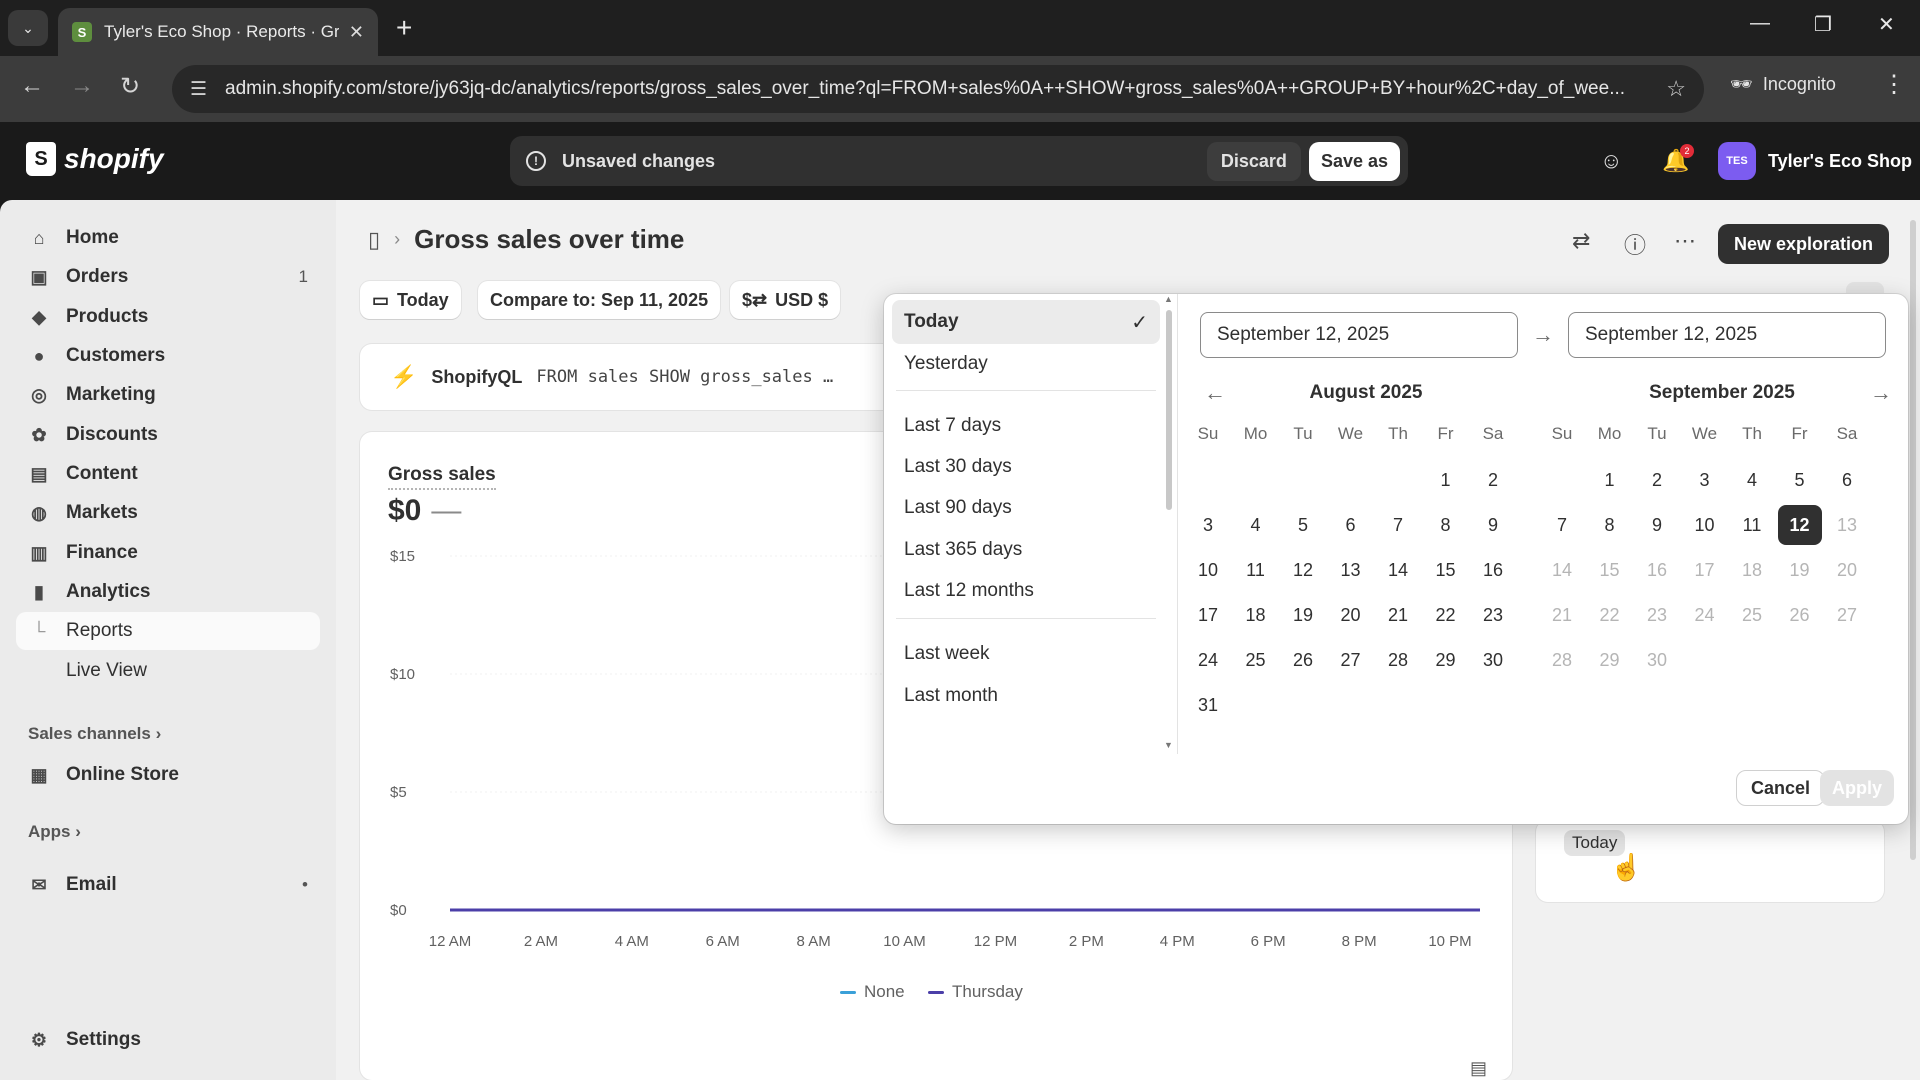  I want to click on tab-search-chevron-icon: ⌄, so click(28, 28).